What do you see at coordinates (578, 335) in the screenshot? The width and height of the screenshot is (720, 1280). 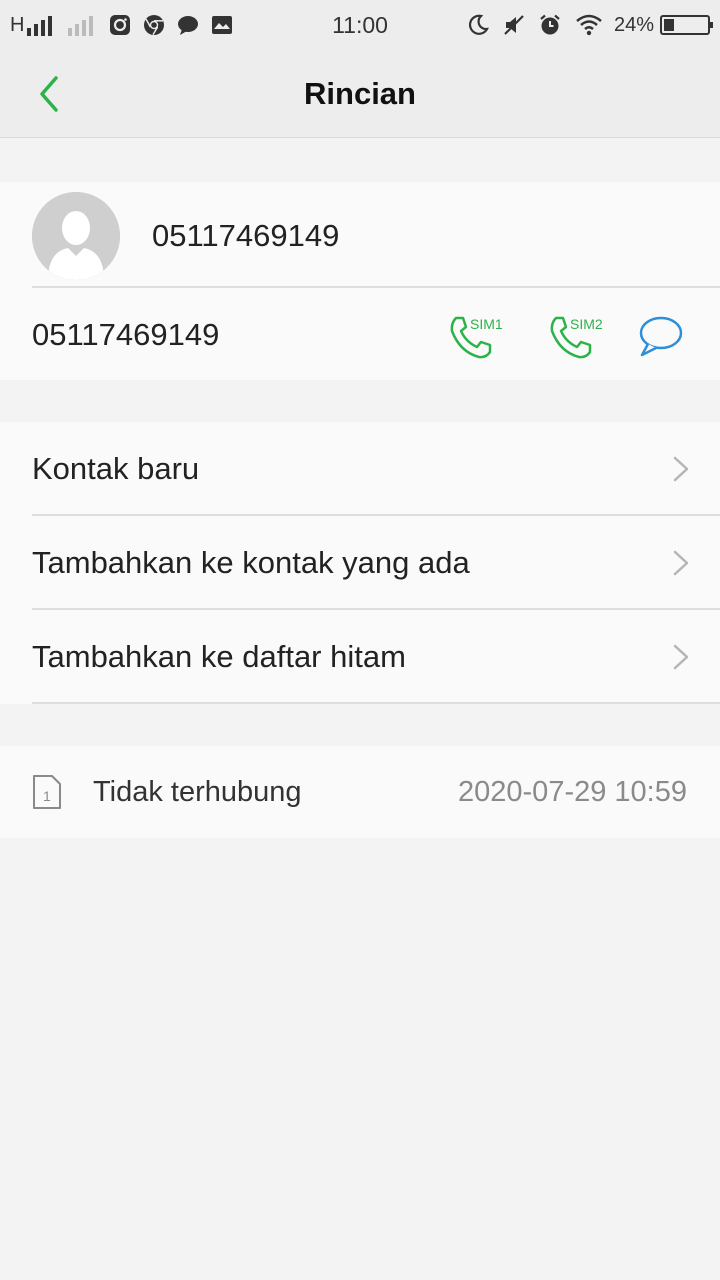 I see `call-sim2-button: SIM2` at bounding box center [578, 335].